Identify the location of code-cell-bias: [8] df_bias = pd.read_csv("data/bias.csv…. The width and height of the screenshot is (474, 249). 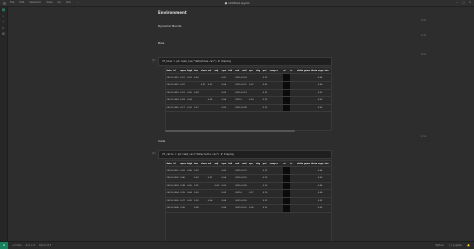
(242, 61).